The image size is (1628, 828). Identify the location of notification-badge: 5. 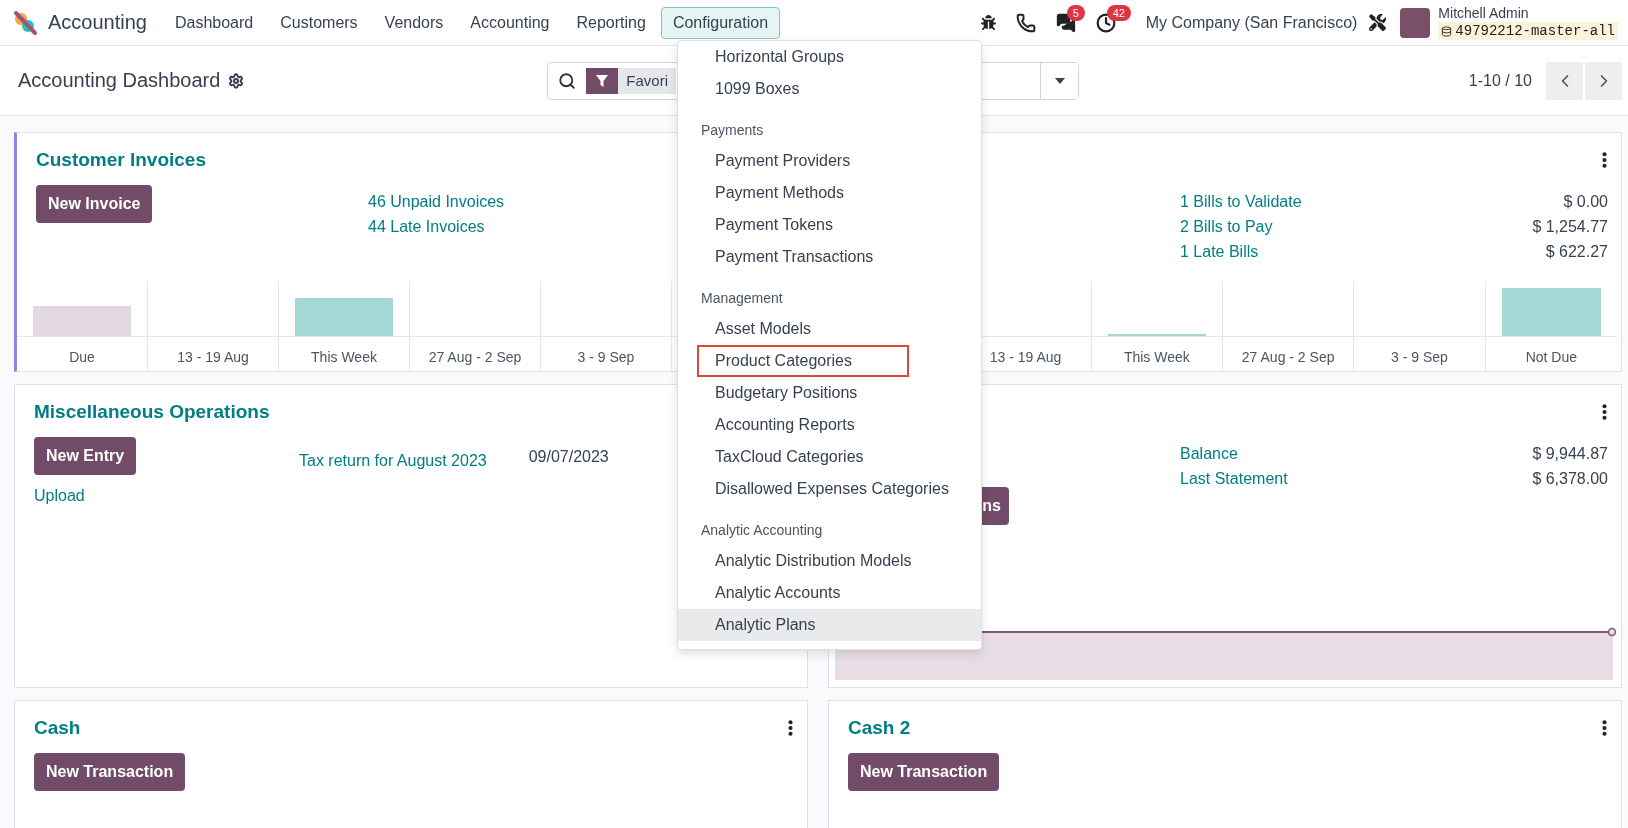
(1075, 12).